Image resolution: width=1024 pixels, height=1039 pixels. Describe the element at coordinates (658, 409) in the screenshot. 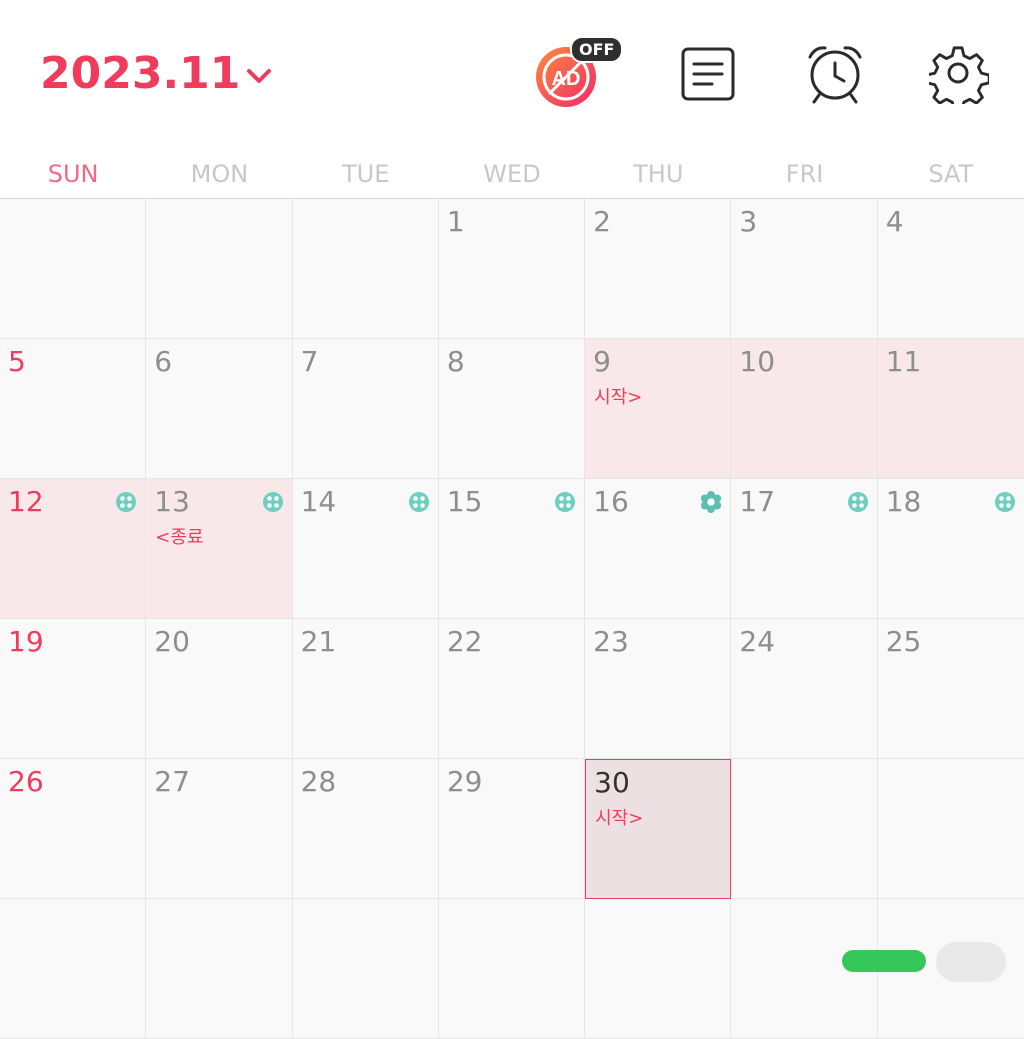

I see `day-cell: 9 시작>` at that location.